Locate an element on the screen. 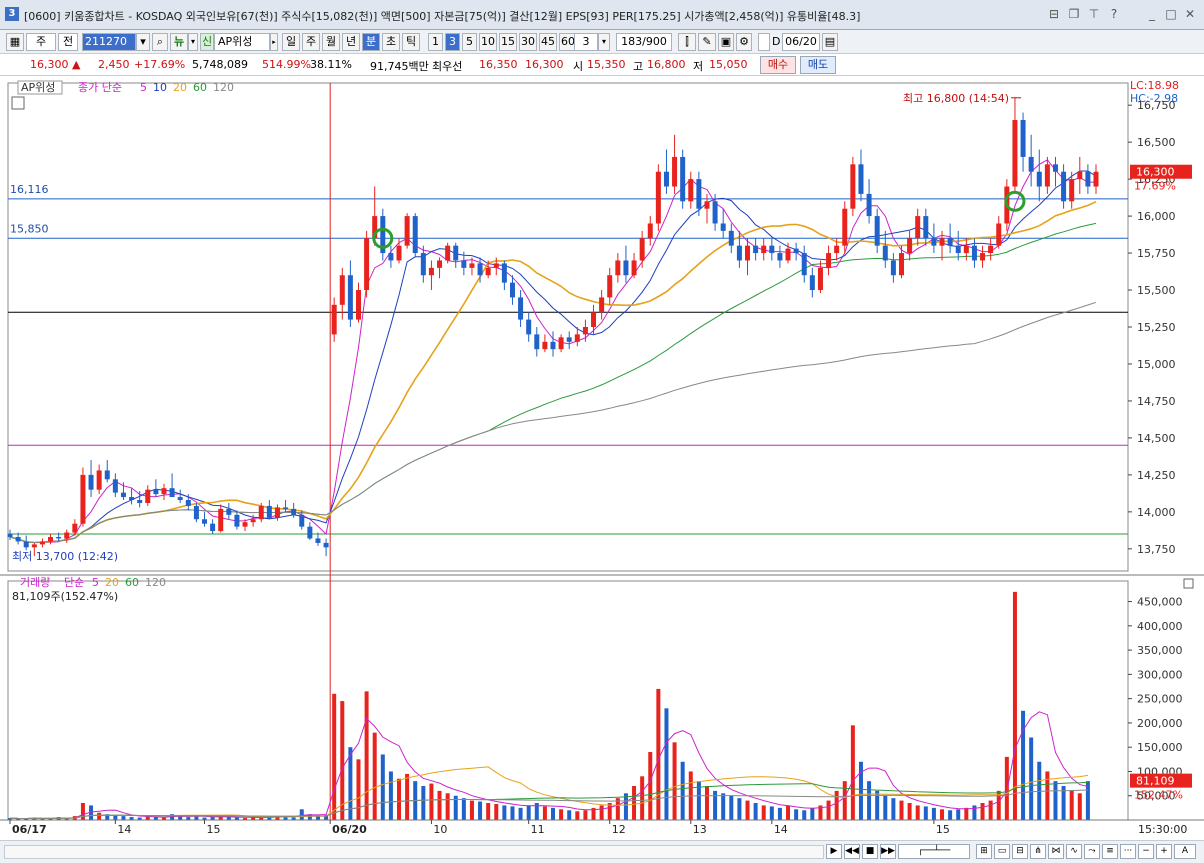 This screenshot has width=1204, height=863. pin-icon: ⊤ is located at coordinates (1094, 14).